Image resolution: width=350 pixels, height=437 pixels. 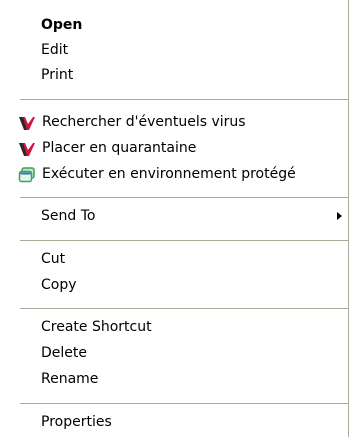 I want to click on menu-item-send-to: Send To, so click(x=174, y=216).